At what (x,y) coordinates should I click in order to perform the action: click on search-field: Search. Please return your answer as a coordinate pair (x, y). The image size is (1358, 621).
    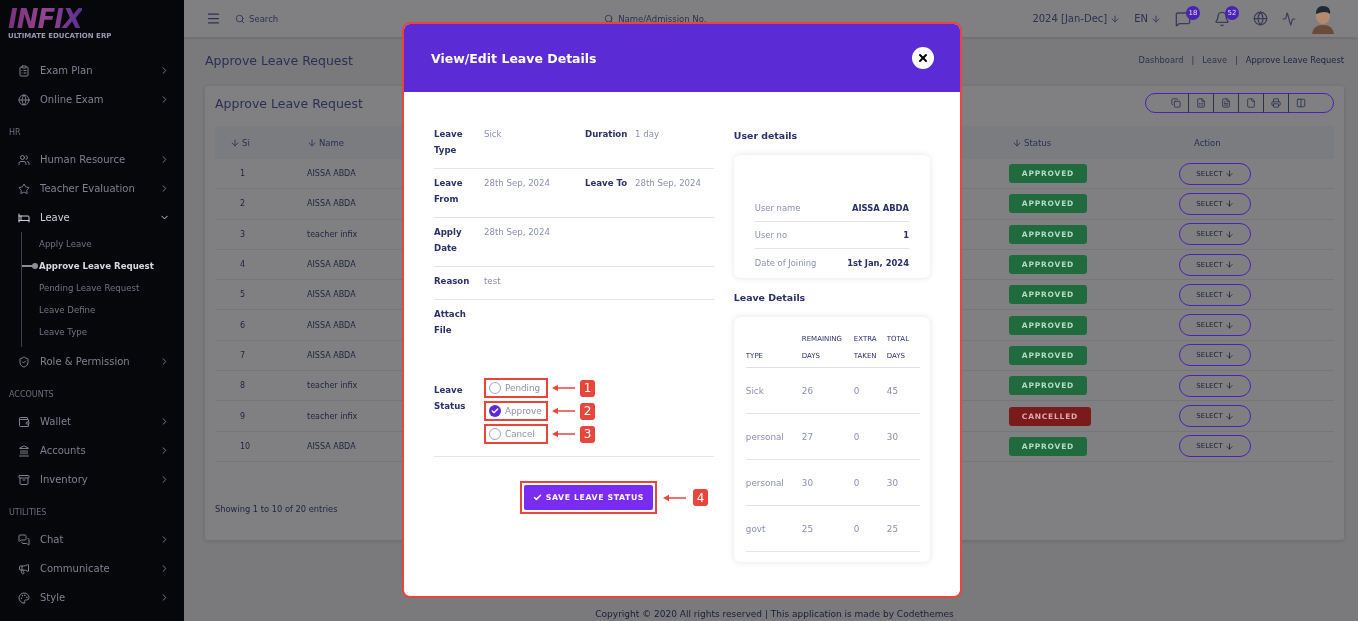
    Looking at the image, I should click on (257, 18).